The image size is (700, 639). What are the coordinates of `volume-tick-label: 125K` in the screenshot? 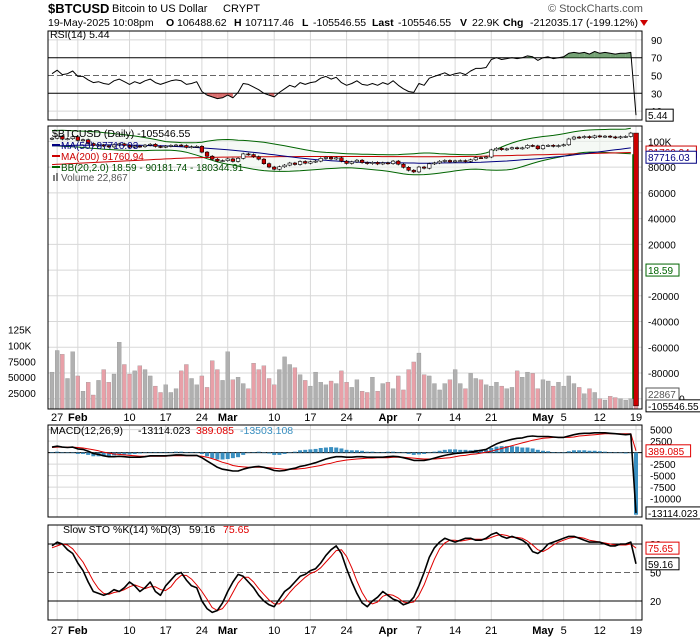 It's located at (20, 331).